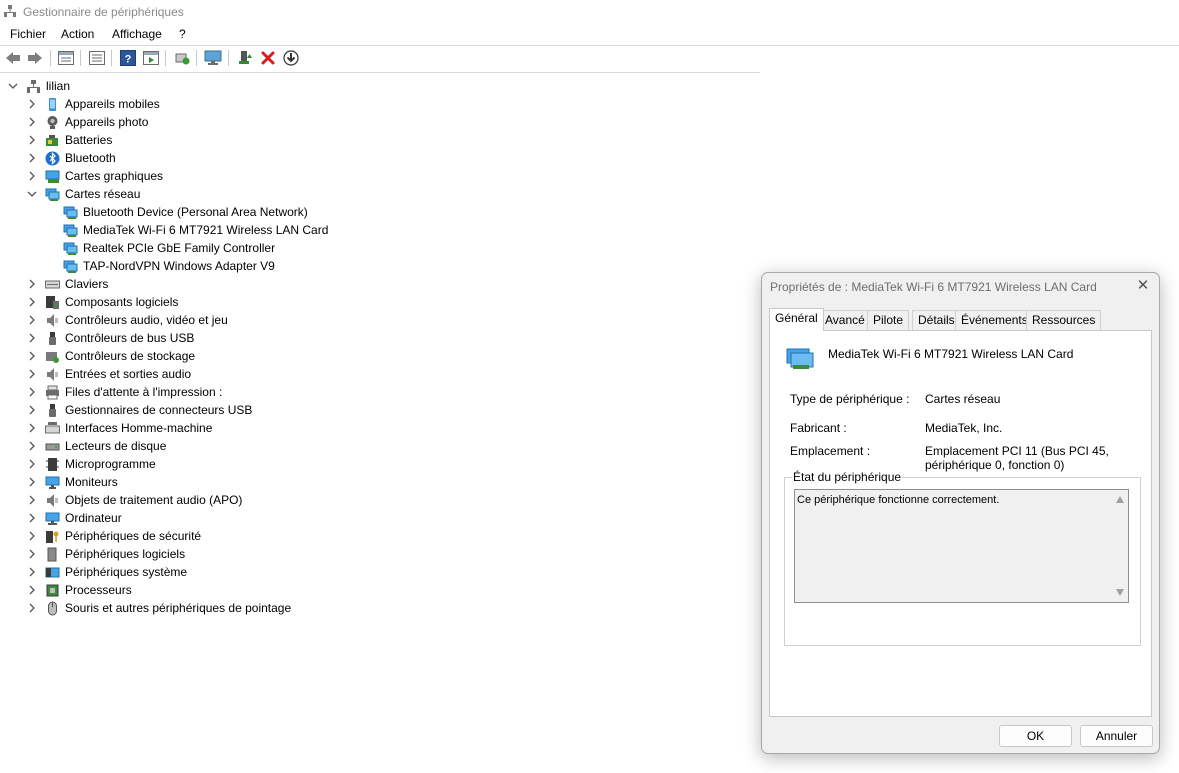 The height and width of the screenshot is (773, 1179). Describe the element at coordinates (589, 12) in the screenshot. I see `title-bar: Gestionnaire de périphériques` at that location.